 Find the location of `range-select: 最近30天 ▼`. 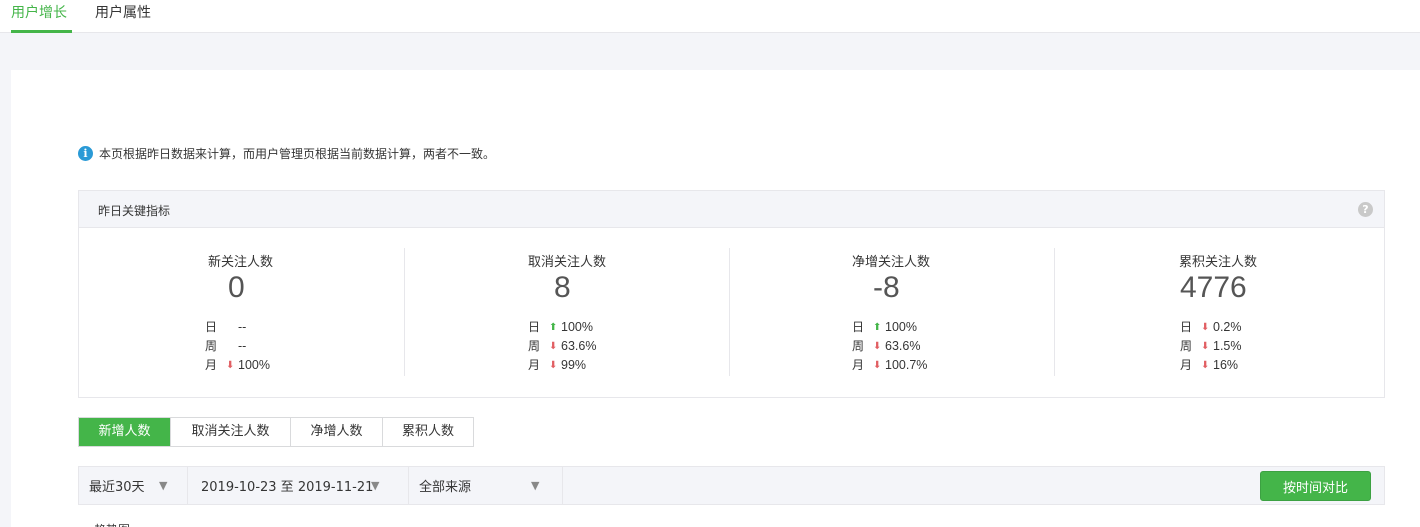

range-select: 最近30天 ▼ is located at coordinates (133, 485).